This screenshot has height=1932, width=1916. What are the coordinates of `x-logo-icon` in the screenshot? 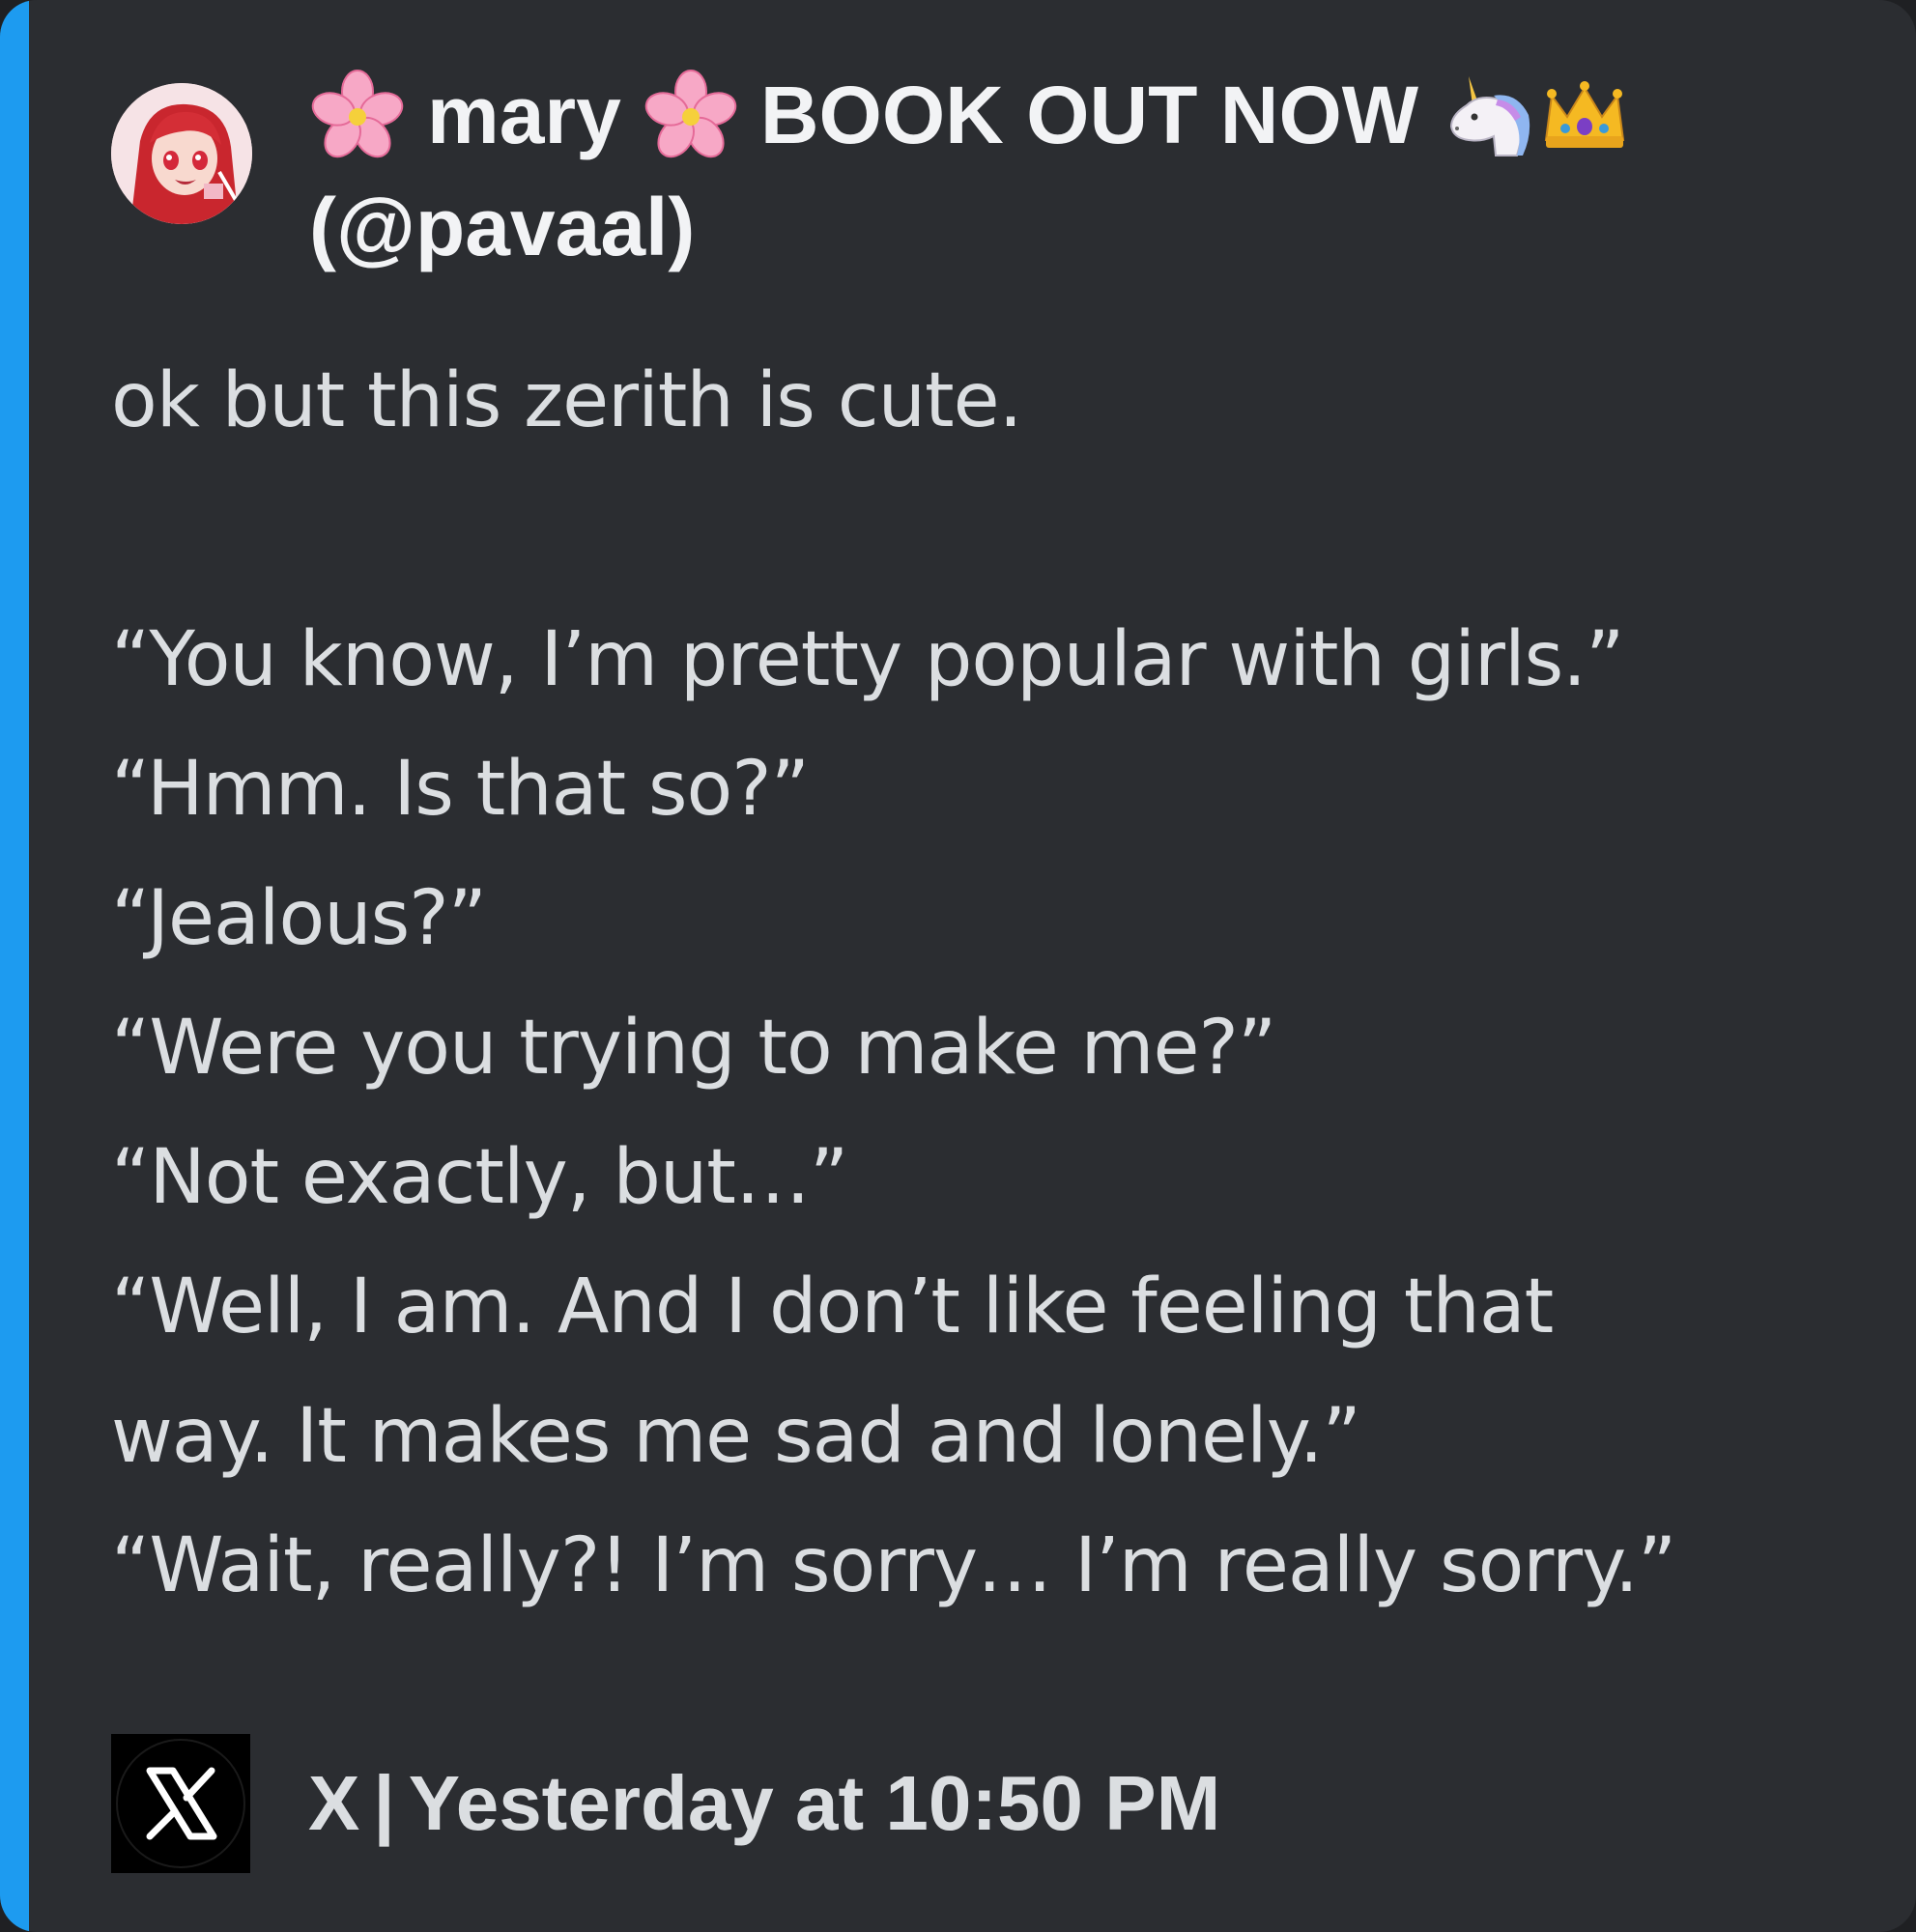 It's located at (180, 1803).